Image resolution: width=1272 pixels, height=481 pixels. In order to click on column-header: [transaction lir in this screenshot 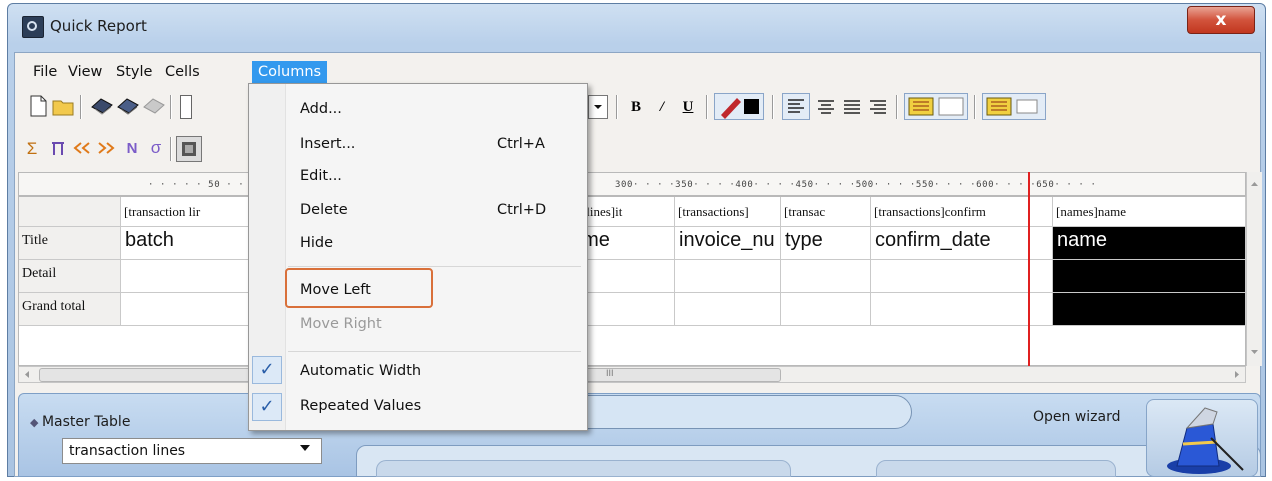, I will do `click(185, 212)`.